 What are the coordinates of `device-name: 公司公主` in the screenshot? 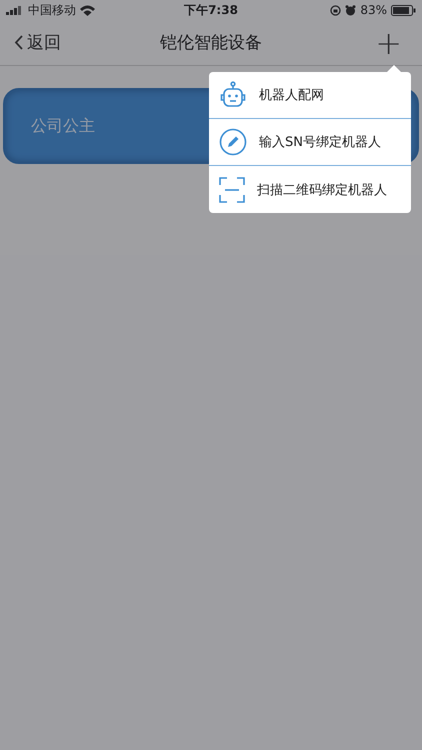 It's located at (63, 126).